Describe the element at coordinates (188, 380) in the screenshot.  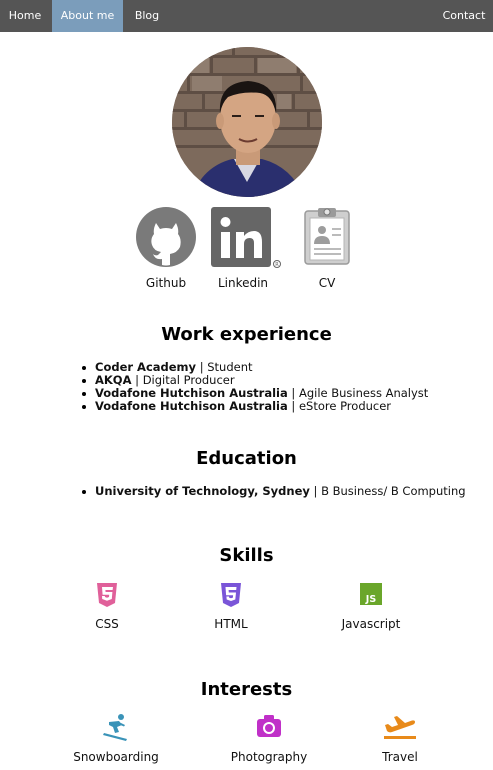
I see `job-title: Digital Producer` at that location.